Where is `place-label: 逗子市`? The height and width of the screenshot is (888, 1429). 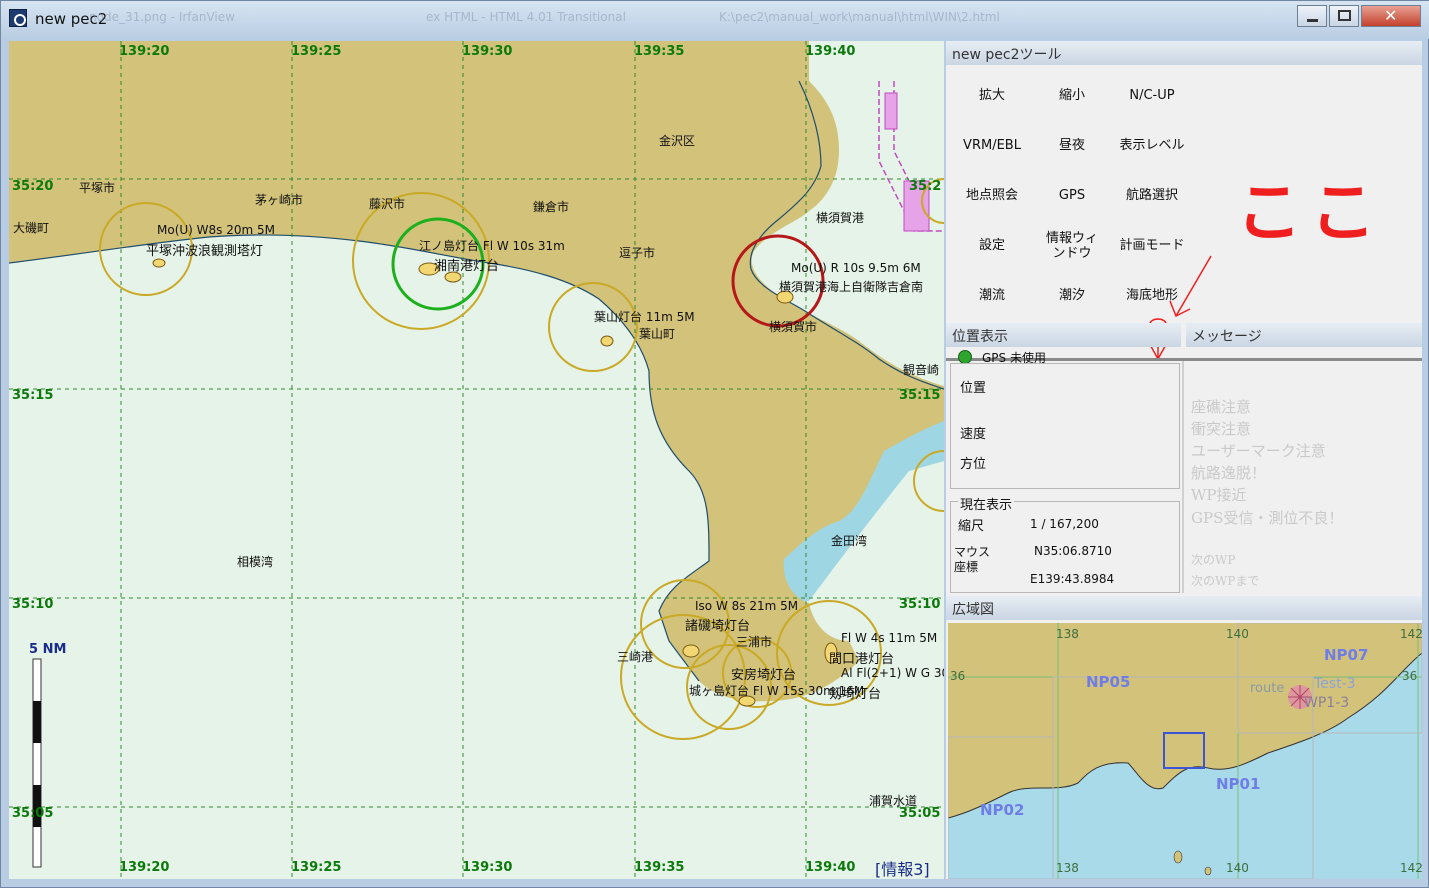 place-label: 逗子市 is located at coordinates (637, 253).